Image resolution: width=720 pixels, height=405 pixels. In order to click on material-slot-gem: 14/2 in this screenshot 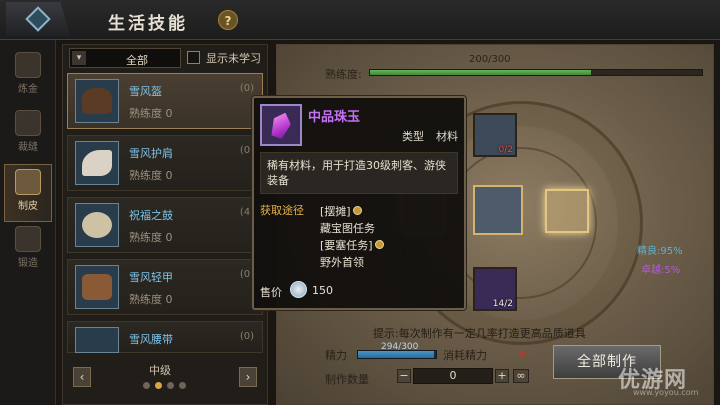, I will do `click(495, 289)`.